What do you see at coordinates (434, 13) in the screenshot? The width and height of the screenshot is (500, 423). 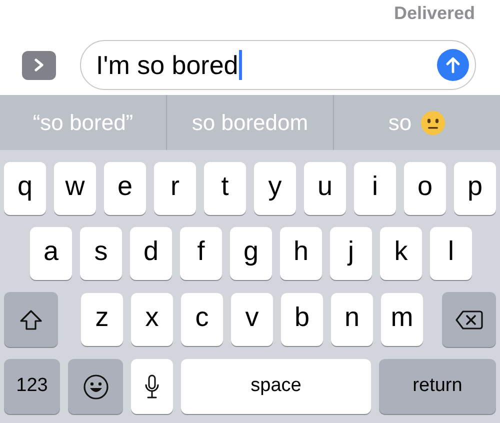 I see `delivery-status: Delivered` at bounding box center [434, 13].